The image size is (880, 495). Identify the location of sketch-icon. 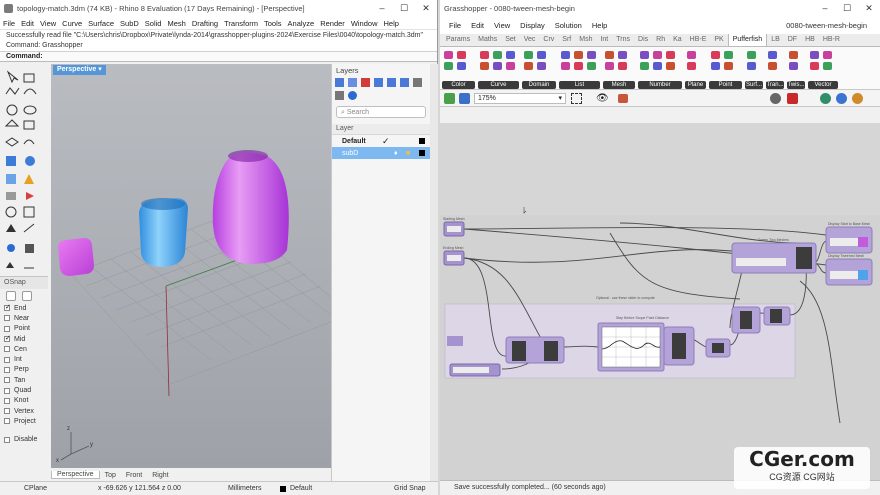
(623, 98).